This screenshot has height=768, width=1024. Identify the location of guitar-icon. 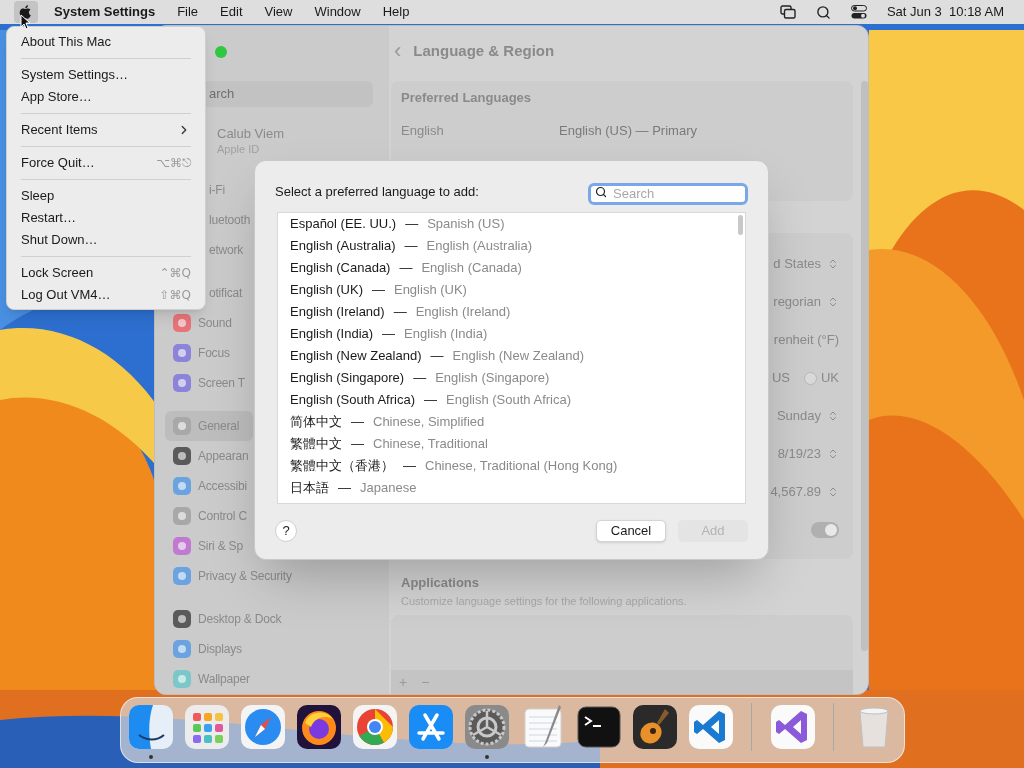
(655, 727).